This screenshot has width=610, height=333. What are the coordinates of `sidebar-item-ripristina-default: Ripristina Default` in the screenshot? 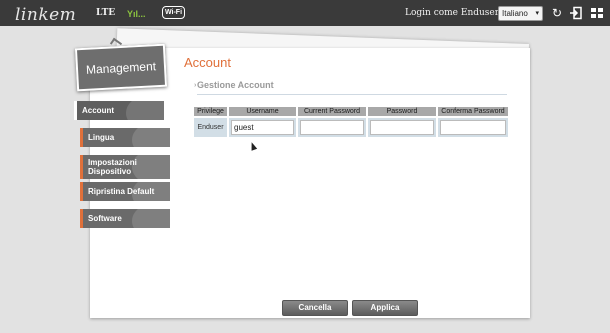 It's located at (125, 191).